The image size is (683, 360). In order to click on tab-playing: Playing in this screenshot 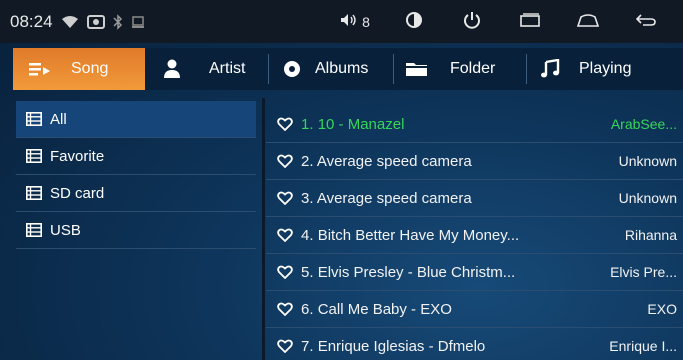, I will do `click(594, 69)`.